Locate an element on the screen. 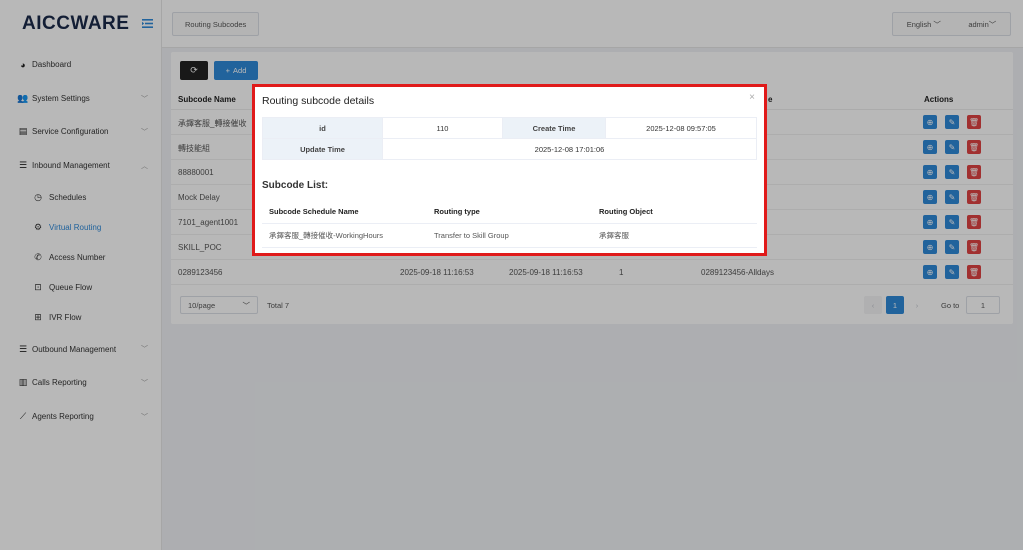  update-time-label: Update Time is located at coordinates (322, 149).